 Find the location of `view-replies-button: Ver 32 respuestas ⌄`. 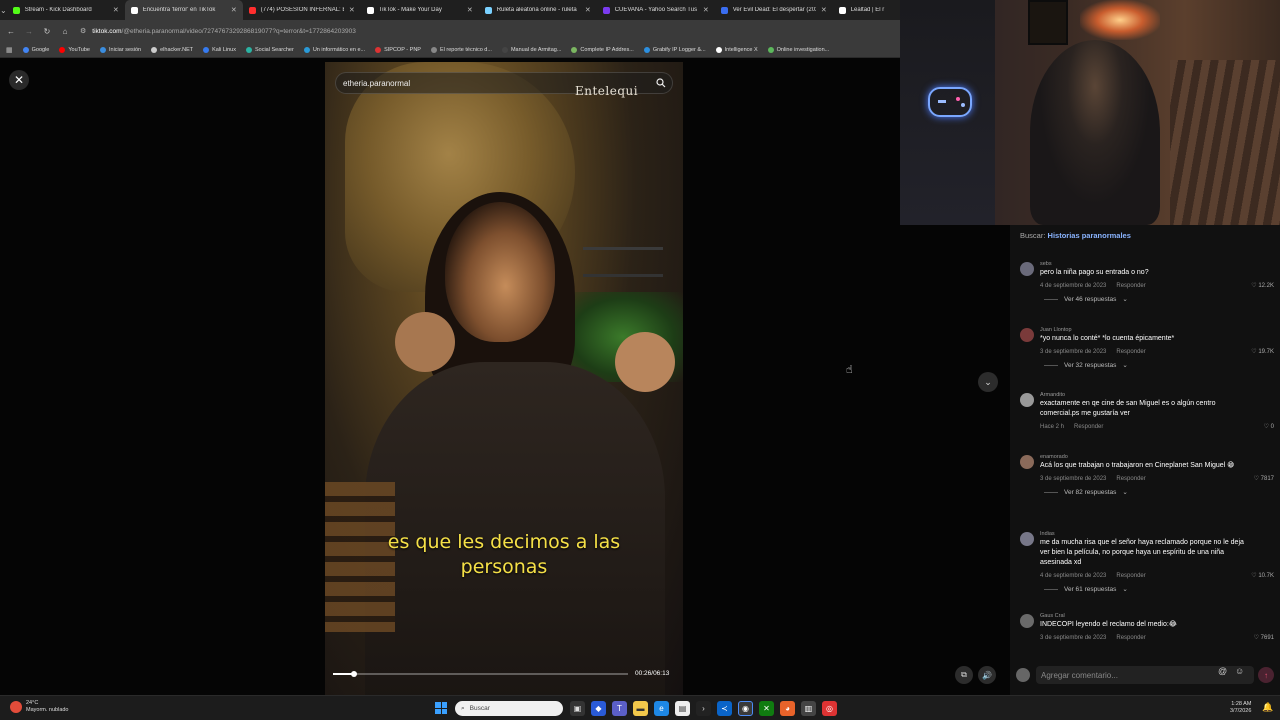

view-replies-button: Ver 32 respuestas ⌄ is located at coordinates (1086, 365).